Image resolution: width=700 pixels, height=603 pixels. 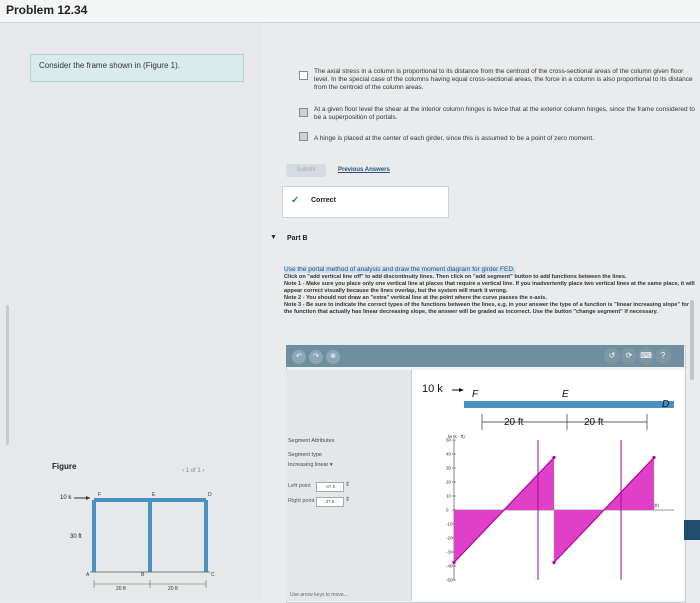 I want to click on y-tick-label: -40, so click(x=449, y=566).